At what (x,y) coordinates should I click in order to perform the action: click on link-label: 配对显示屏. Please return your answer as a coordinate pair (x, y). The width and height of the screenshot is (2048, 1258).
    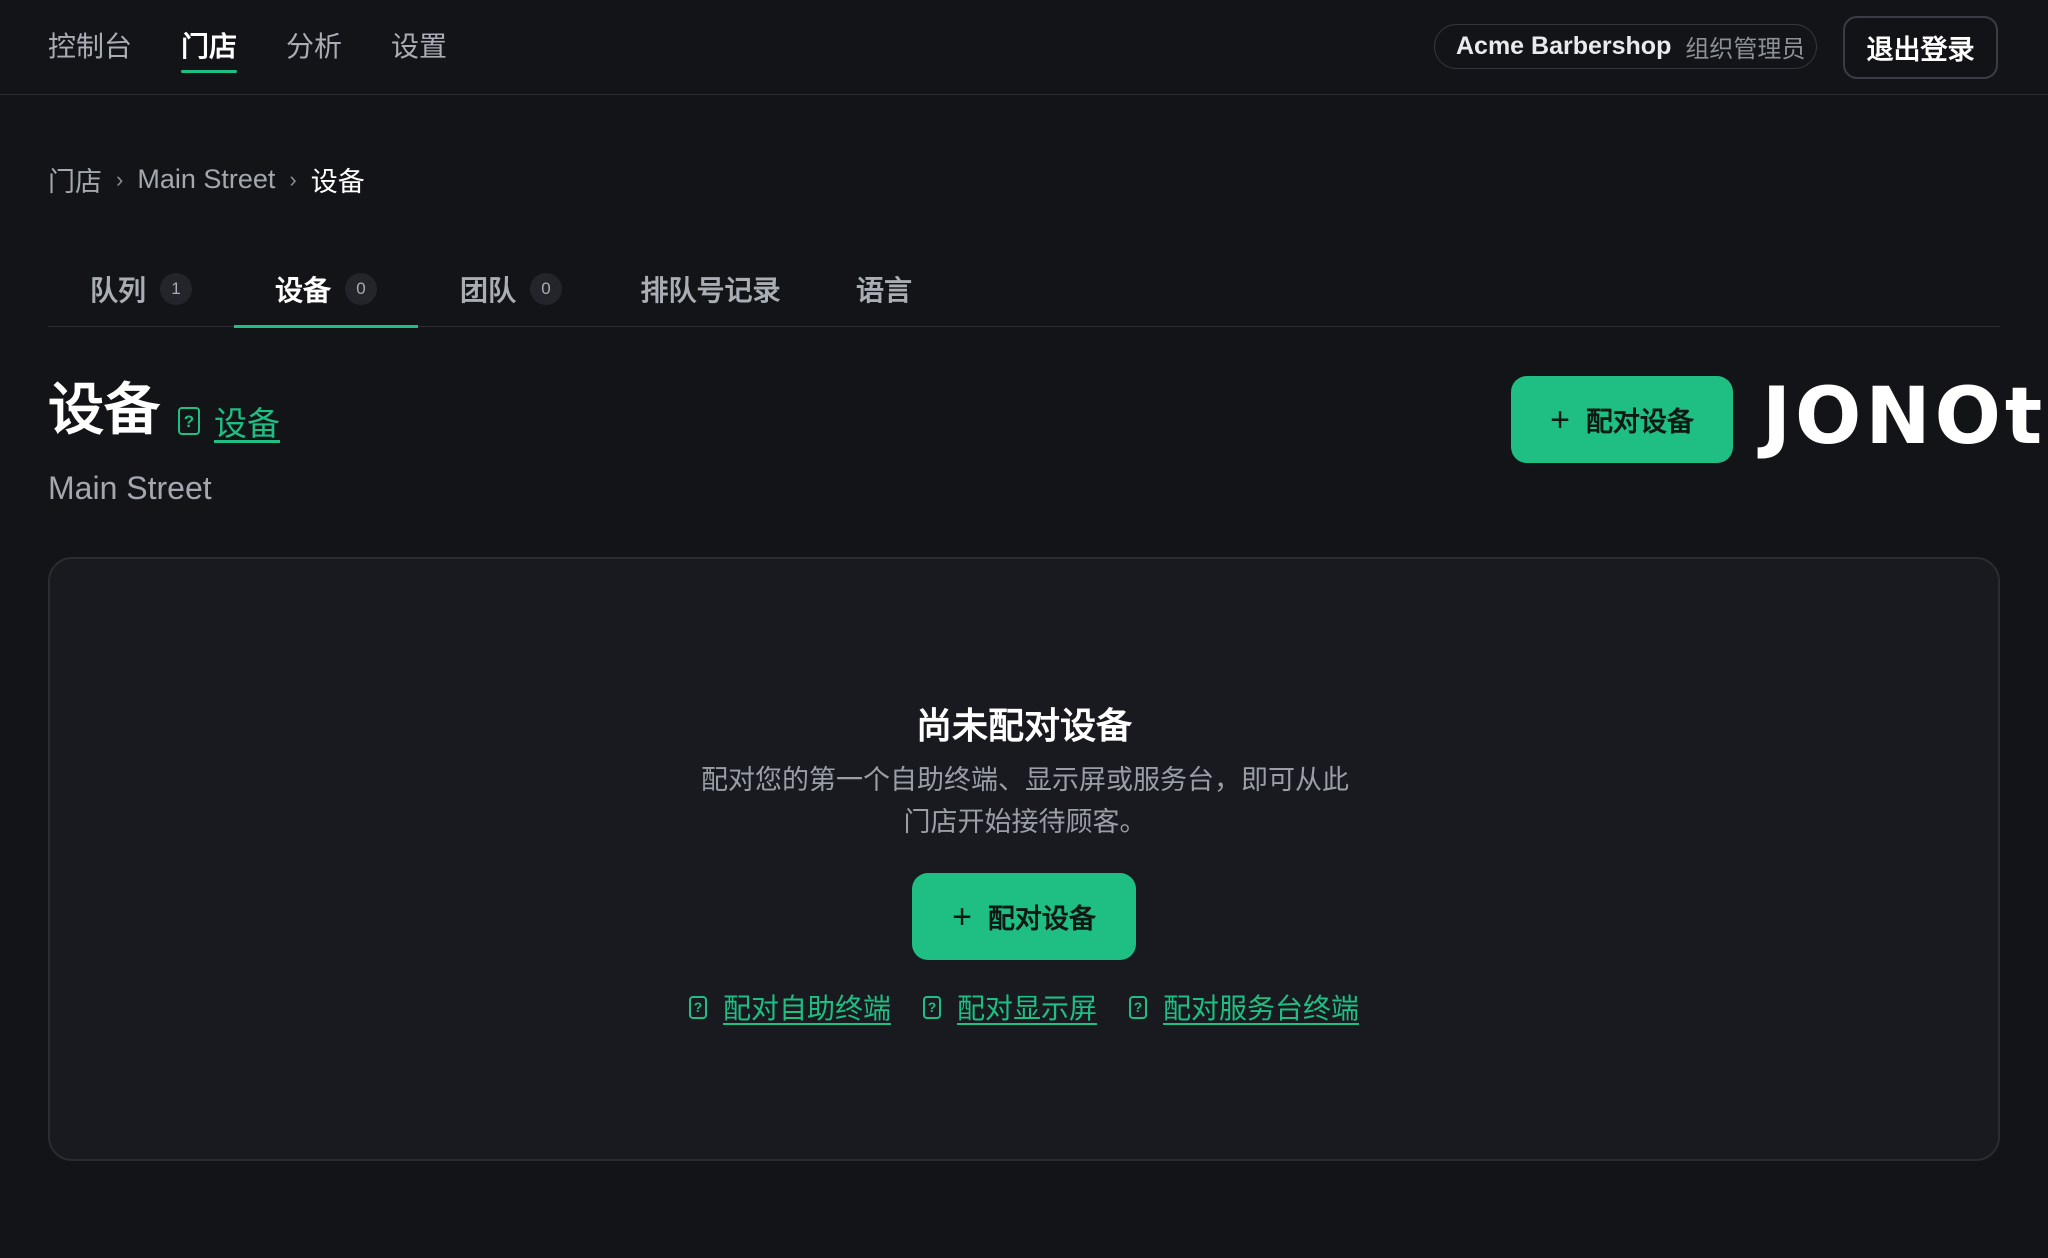
    Looking at the image, I should click on (1026, 1008).